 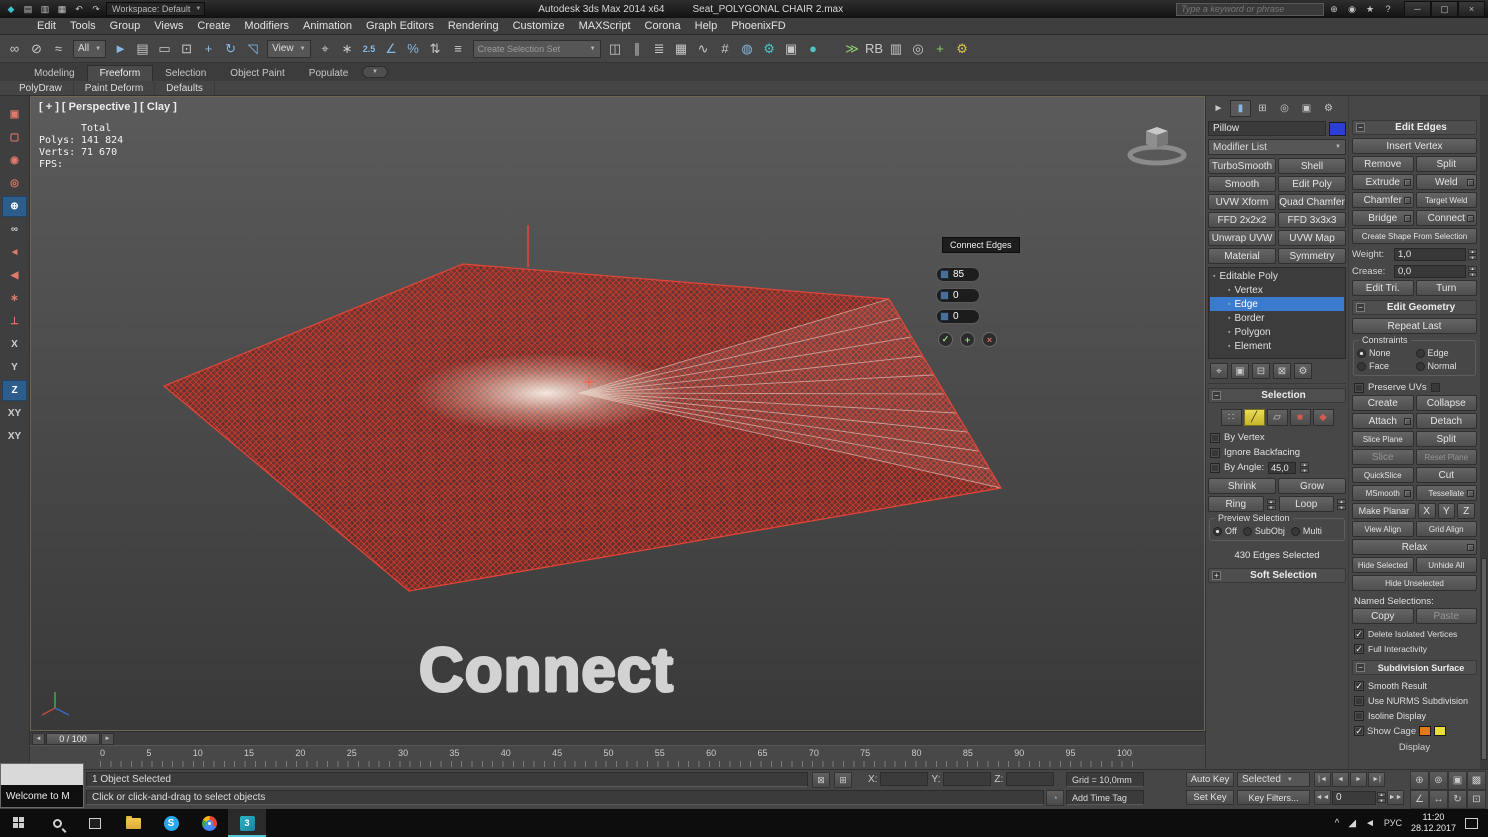 What do you see at coordinates (1414, 700) in the screenshot?
I see `checkbox-row: Use NURMS Subdivision` at bounding box center [1414, 700].